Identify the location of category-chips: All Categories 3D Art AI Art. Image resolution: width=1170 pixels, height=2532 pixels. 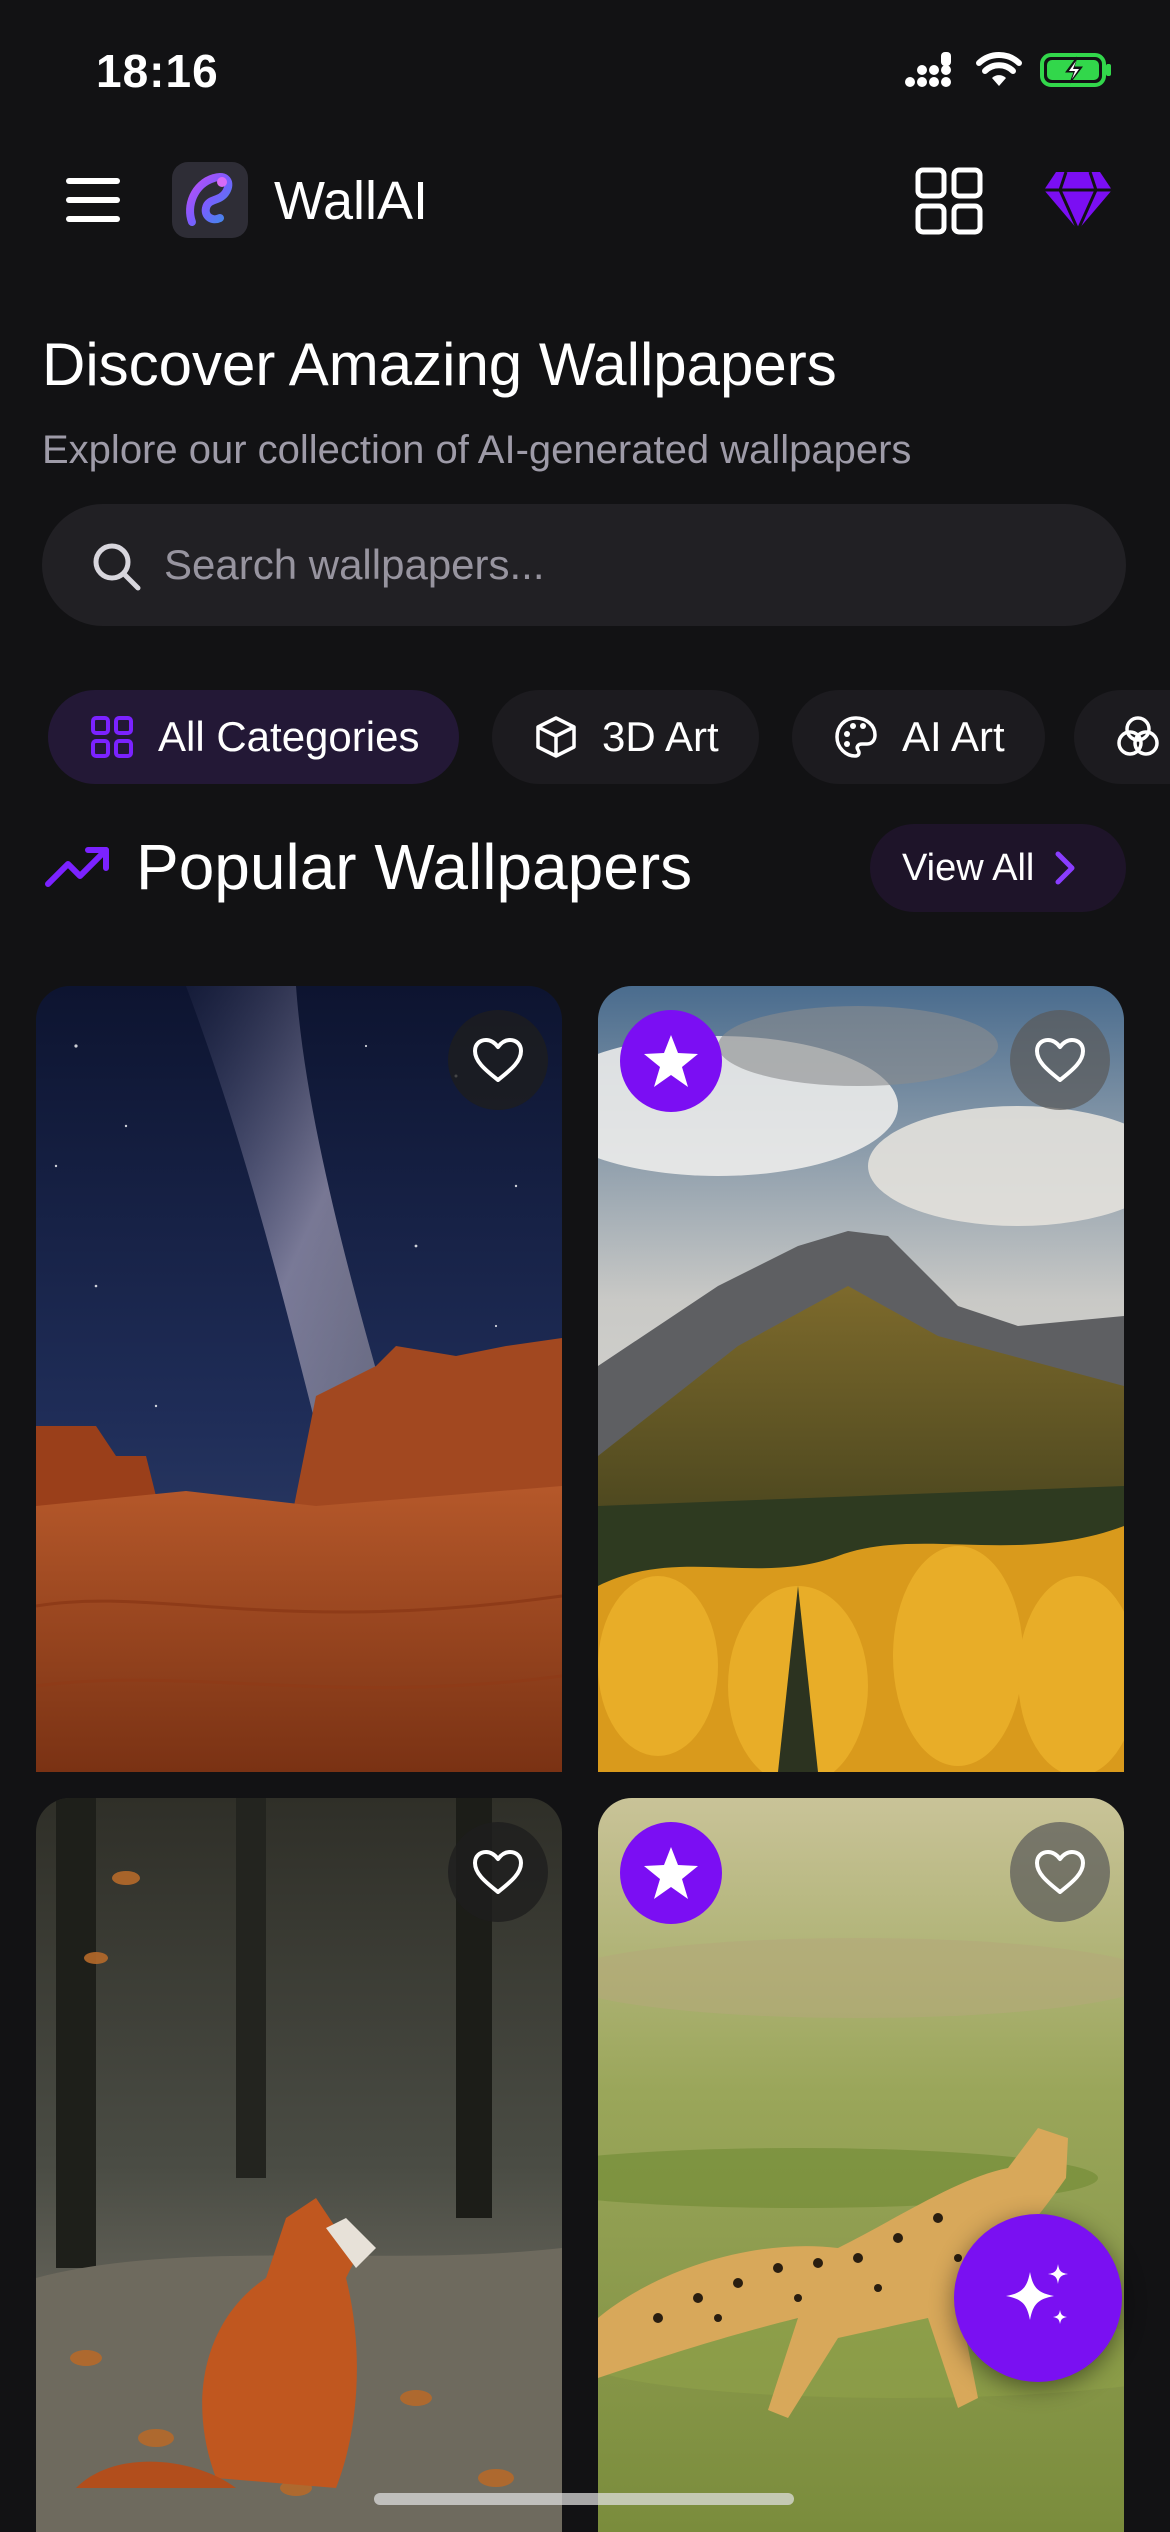
(585, 738).